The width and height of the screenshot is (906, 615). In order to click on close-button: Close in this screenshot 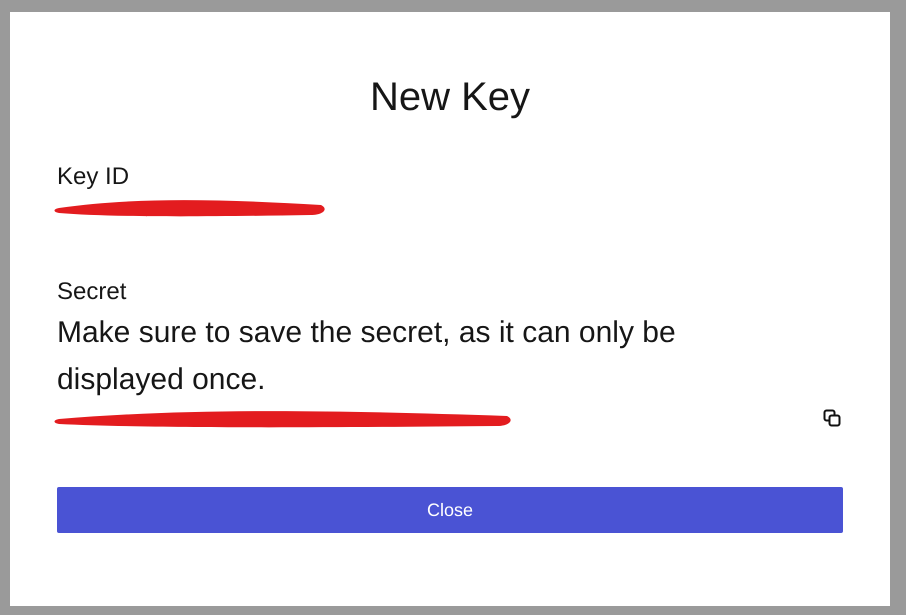, I will do `click(450, 510)`.